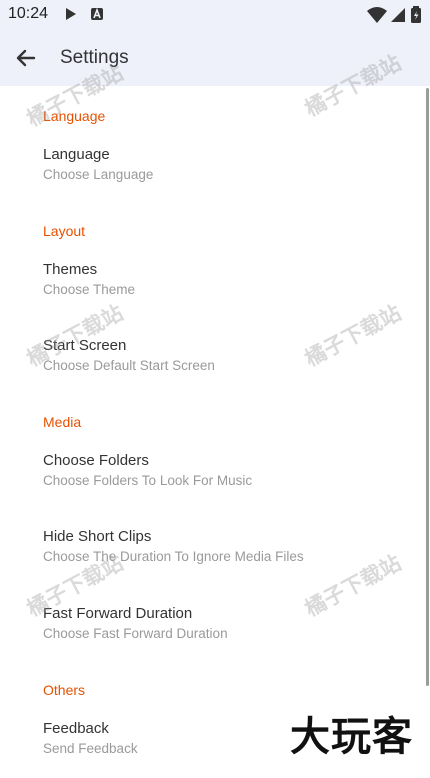  I want to click on setting-subtitle: Choose Default Start Screen, so click(129, 365).